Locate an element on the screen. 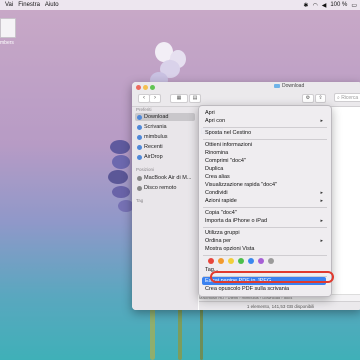  menu-item-duplica: Duplica is located at coordinates (264, 169).